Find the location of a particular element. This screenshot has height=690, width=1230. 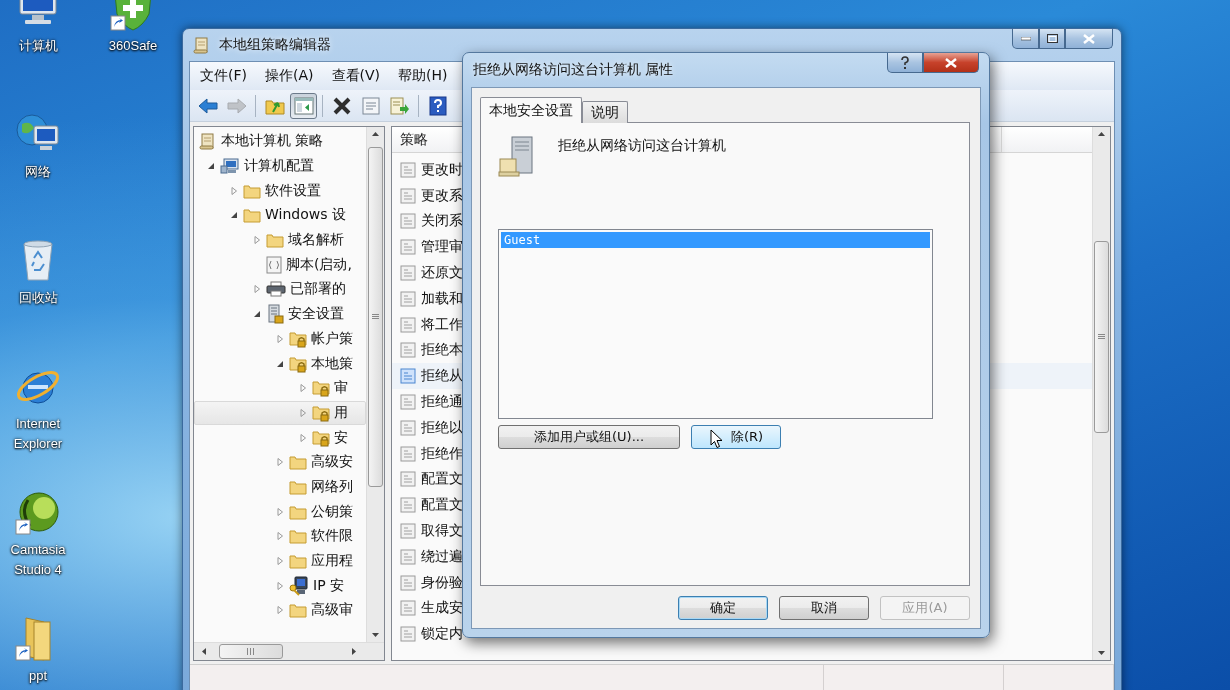

window-title: 本地组策略编辑器 is located at coordinates (275, 45).